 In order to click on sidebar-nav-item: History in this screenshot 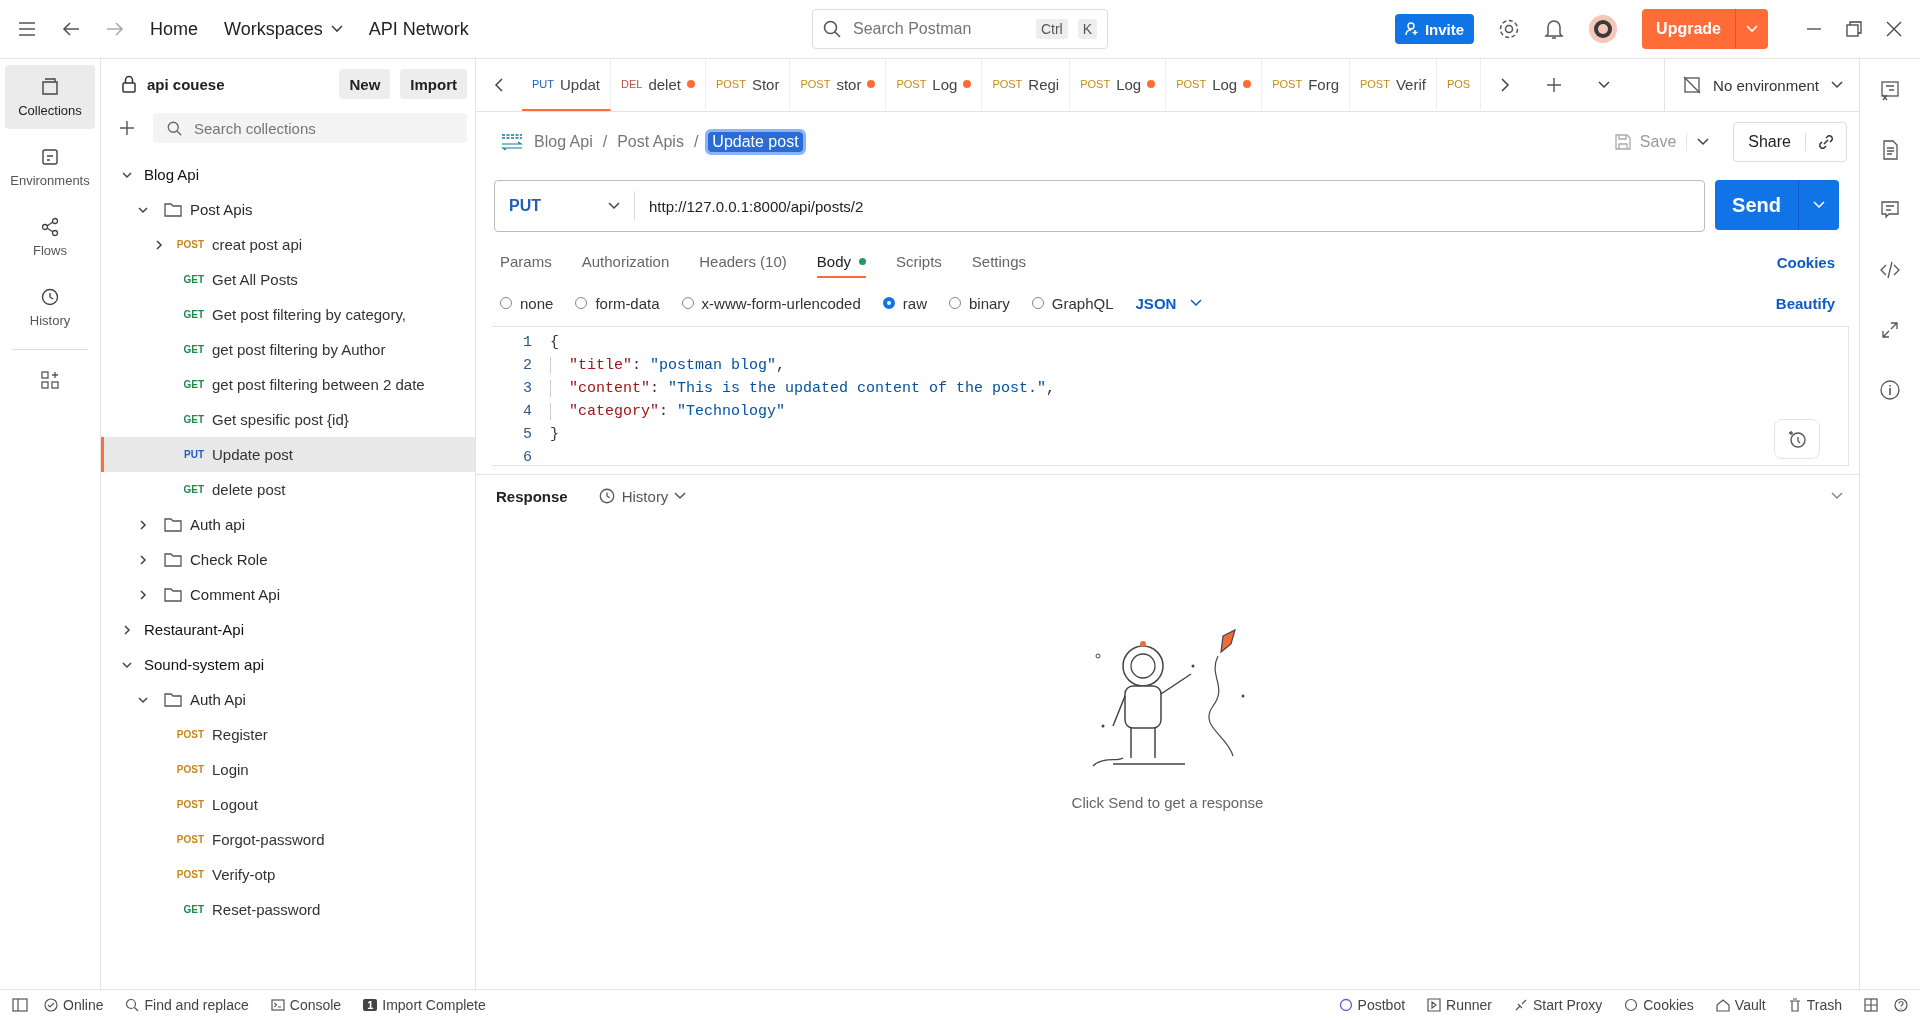, I will do `click(50, 307)`.